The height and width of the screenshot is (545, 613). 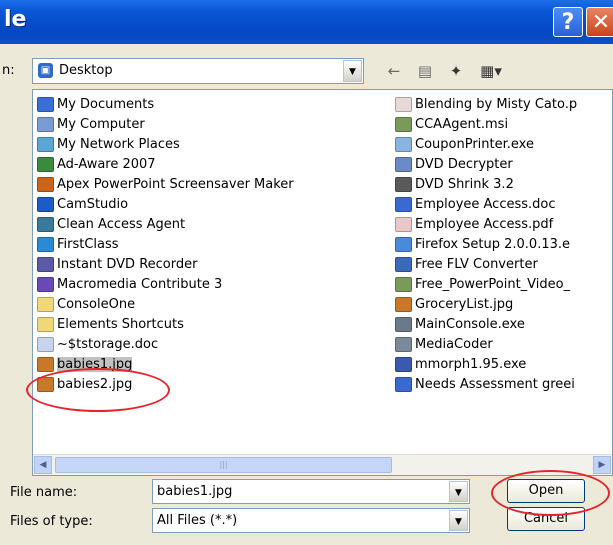 I want to click on file-item: Ad-Aware 2007, so click(x=165, y=164).